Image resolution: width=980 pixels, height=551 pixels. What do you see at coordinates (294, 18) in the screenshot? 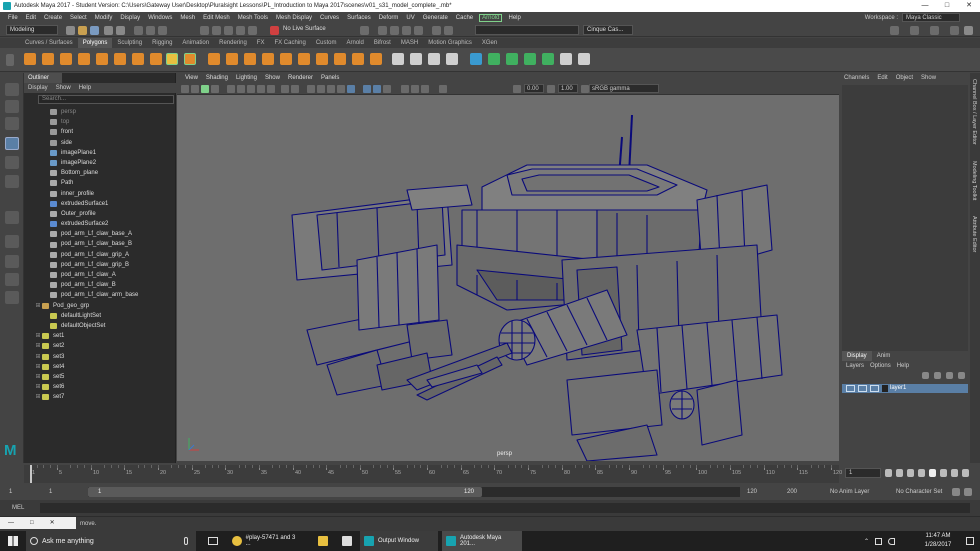
I see `menu-mesh-display: Mesh Display` at bounding box center [294, 18].